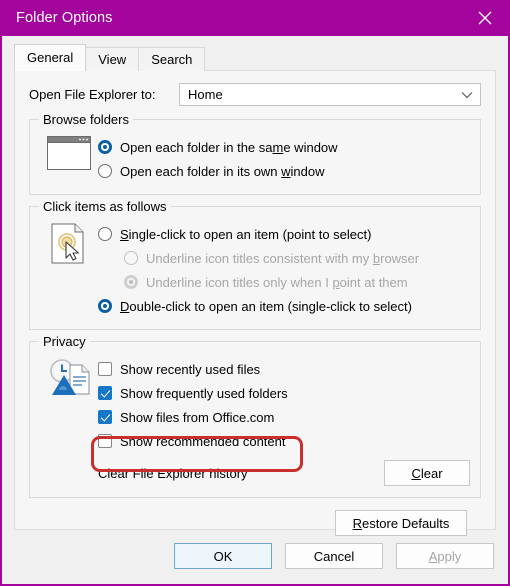 The image size is (510, 586). Describe the element at coordinates (427, 473) in the screenshot. I see `clear-button: Clear` at that location.